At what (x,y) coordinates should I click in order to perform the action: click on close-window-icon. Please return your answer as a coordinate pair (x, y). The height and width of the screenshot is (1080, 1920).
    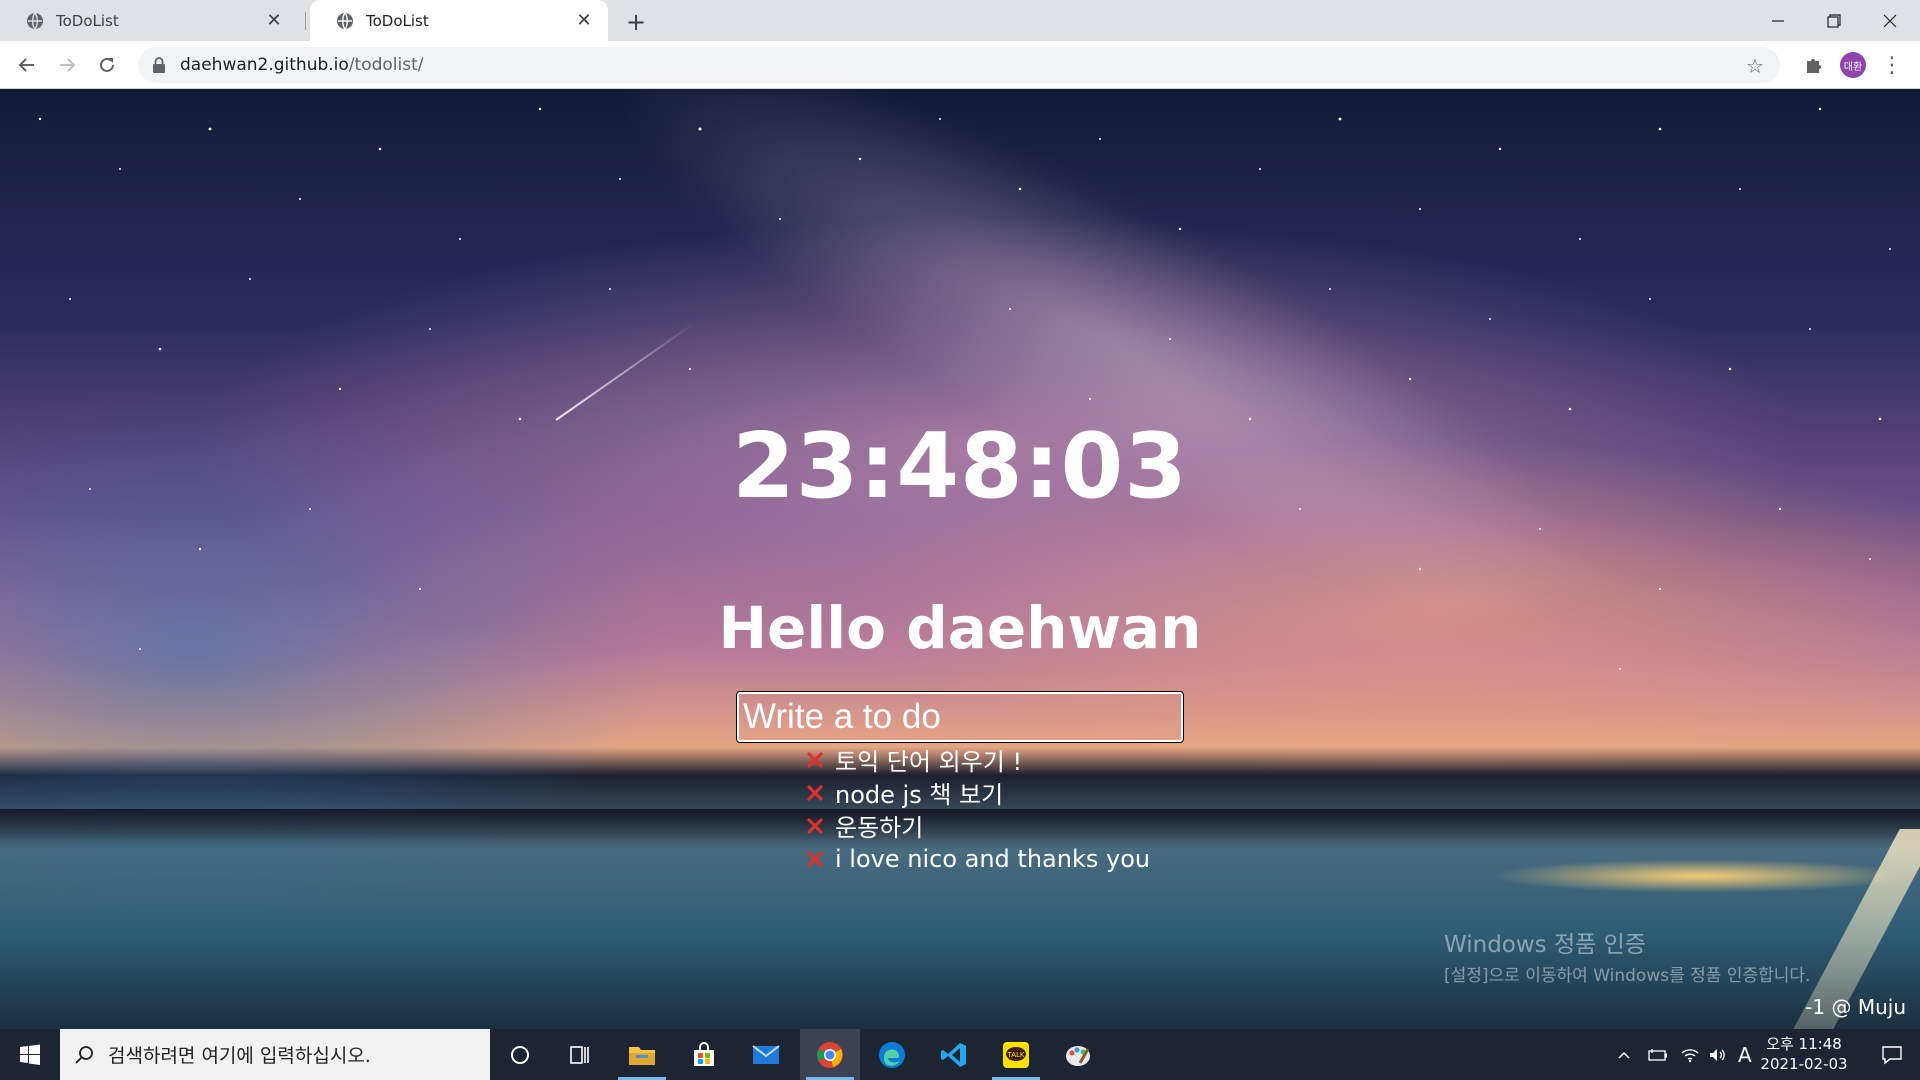
    Looking at the image, I should click on (1890, 20).